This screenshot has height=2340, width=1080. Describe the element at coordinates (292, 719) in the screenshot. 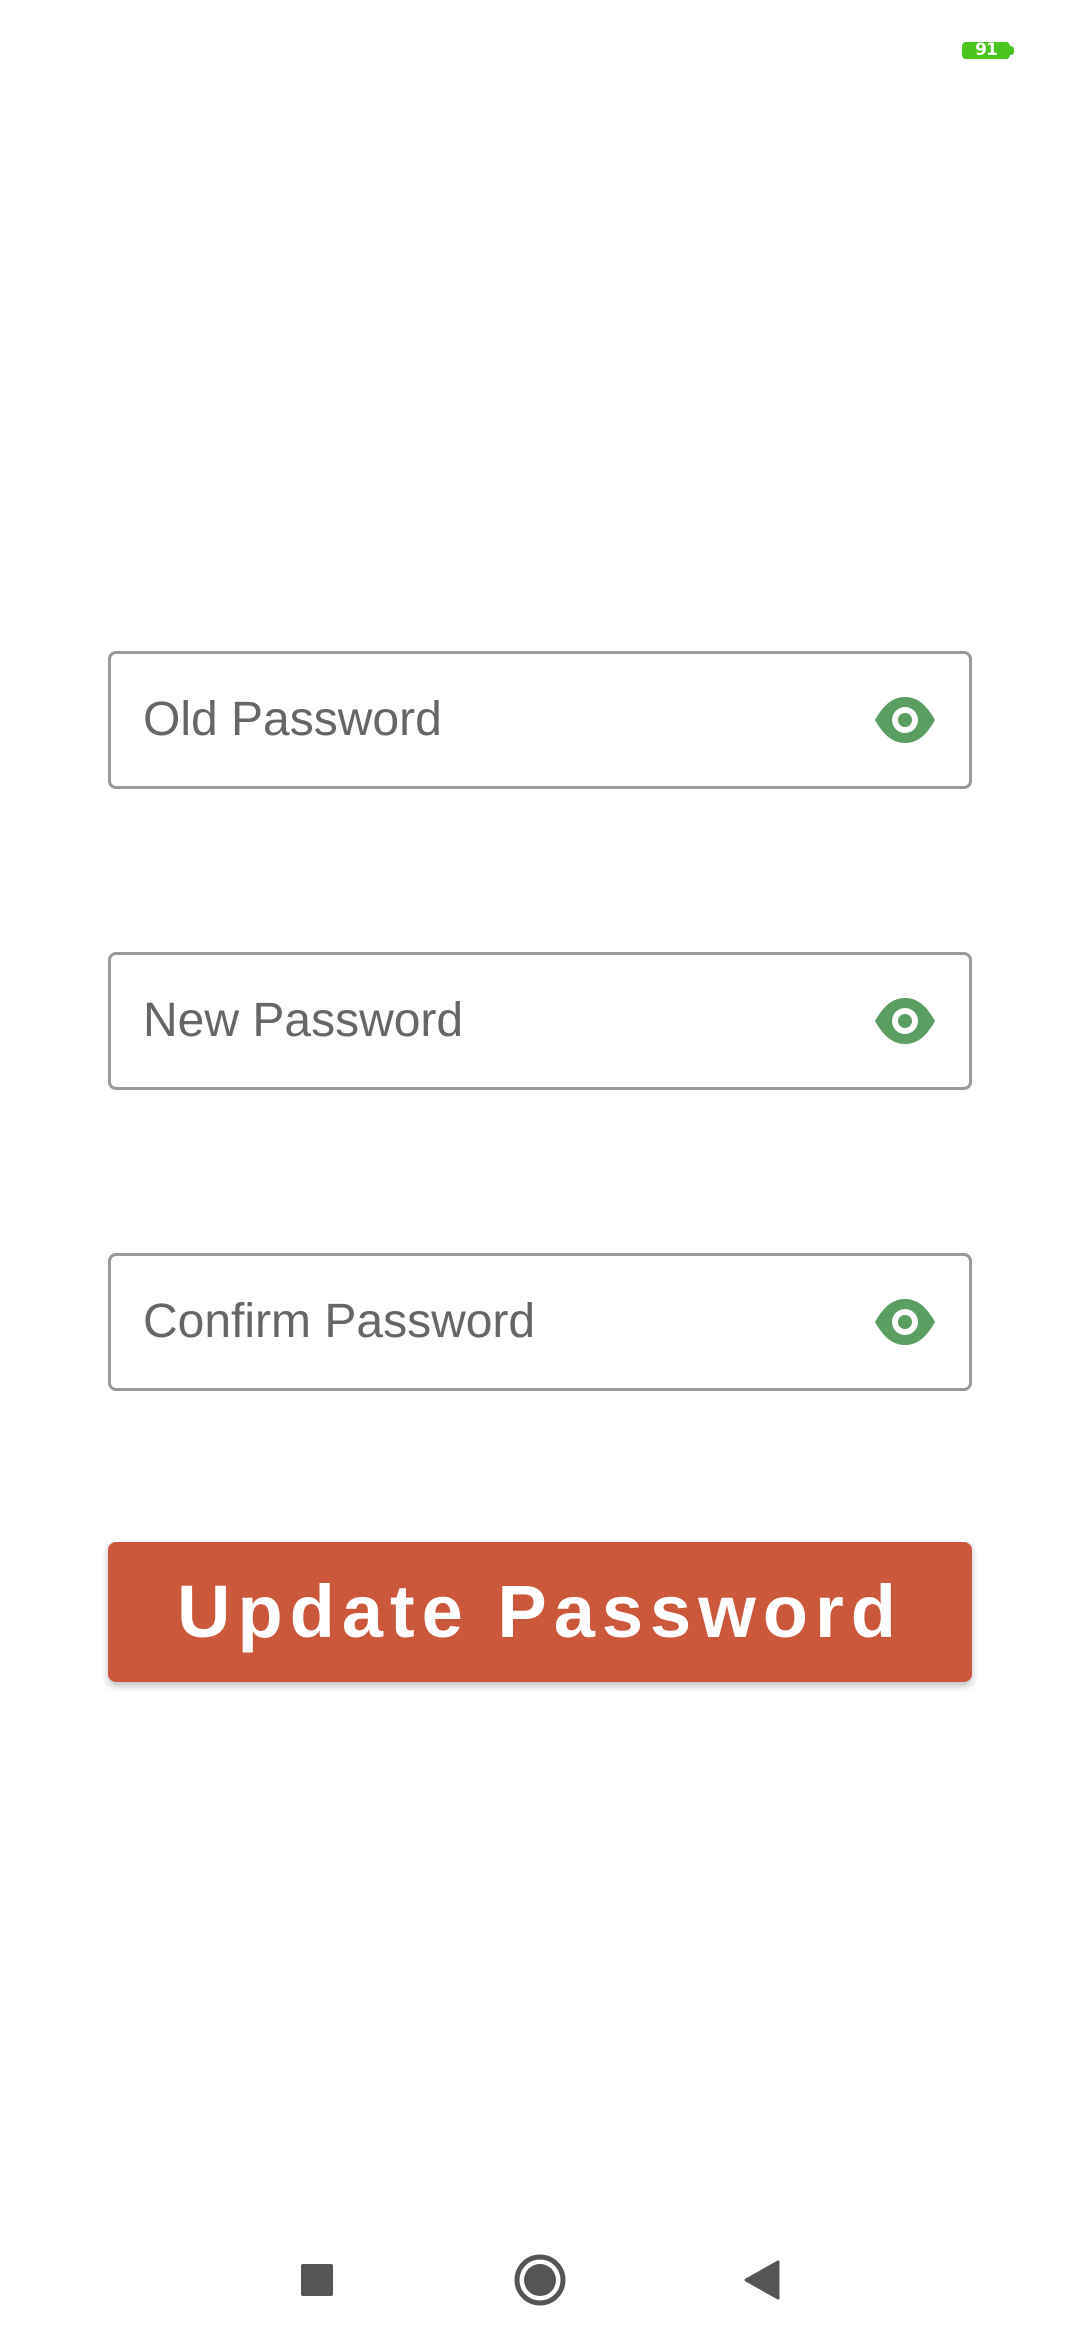

I see `old-password-placeholder: Old Password` at that location.